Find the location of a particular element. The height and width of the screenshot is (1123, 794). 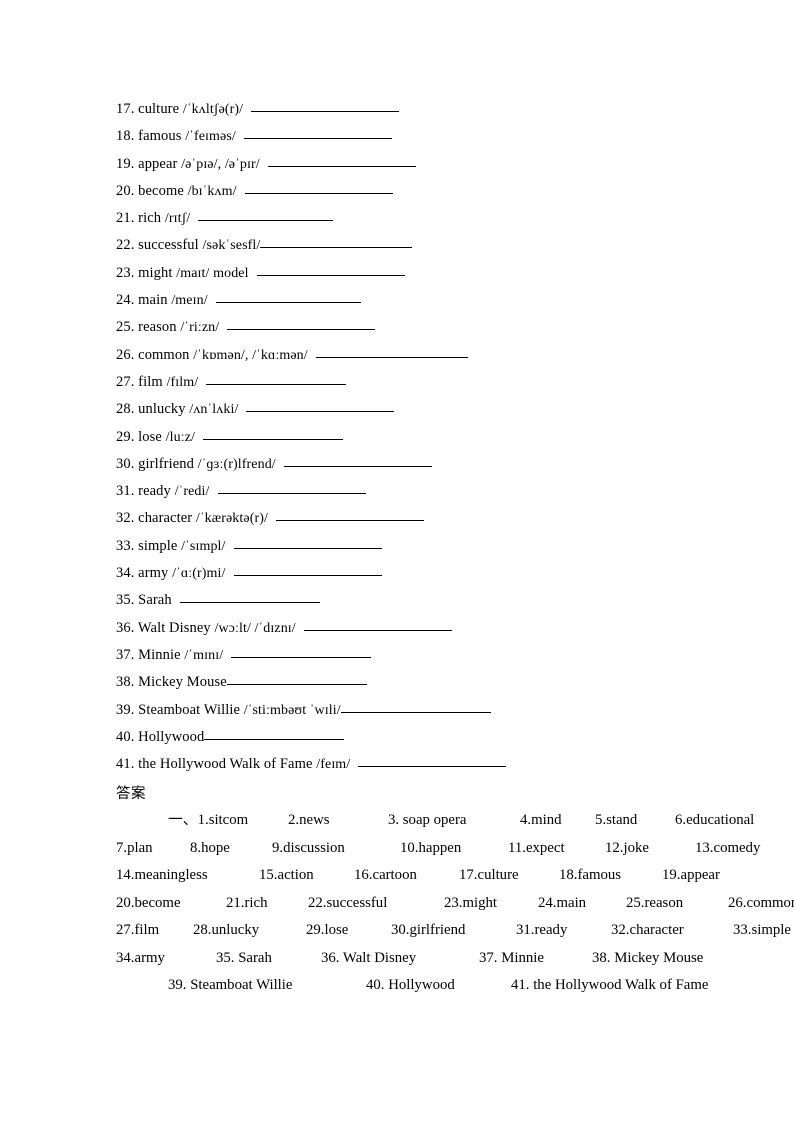

phonetic-transcription: /ˈɑː(r)mi/ is located at coordinates (199, 574).